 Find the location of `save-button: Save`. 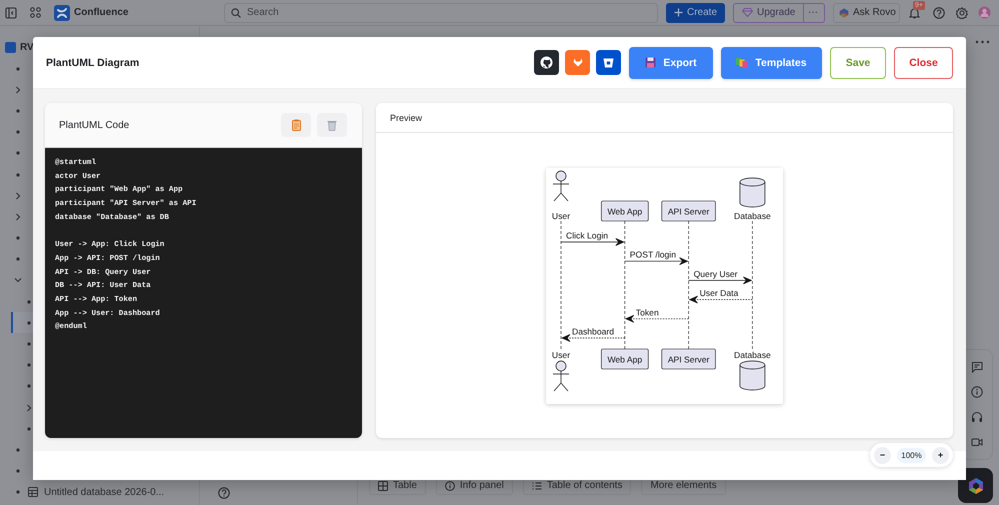

save-button: Save is located at coordinates (858, 62).